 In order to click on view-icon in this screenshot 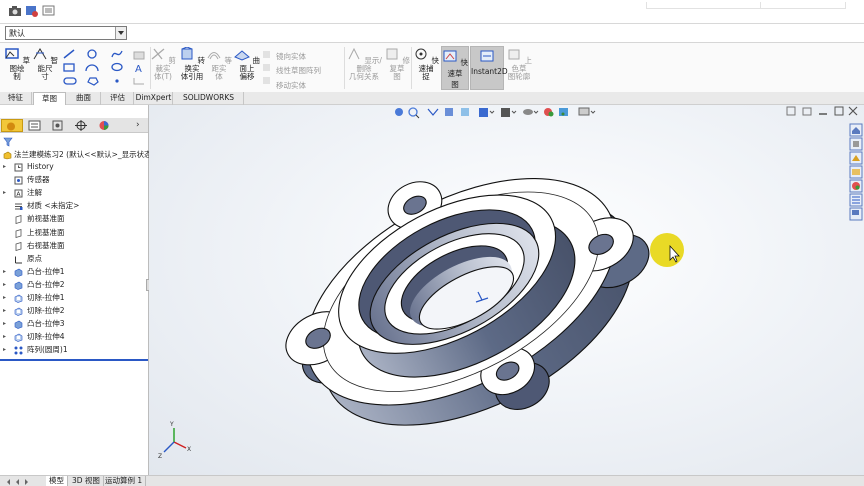, I will do `click(49, 11)`.